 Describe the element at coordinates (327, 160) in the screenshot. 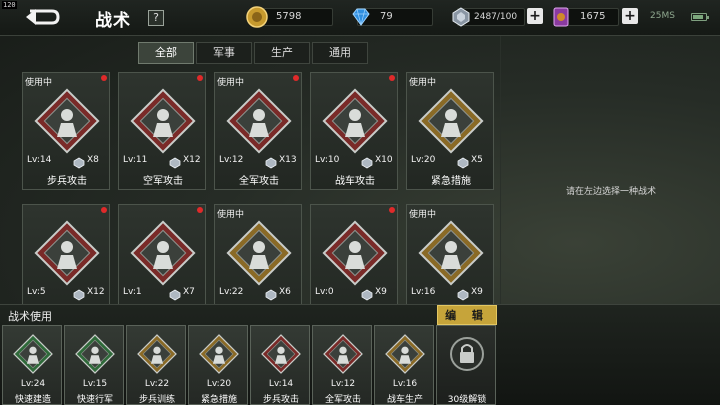

I see `tactic-level: Lv:10` at that location.